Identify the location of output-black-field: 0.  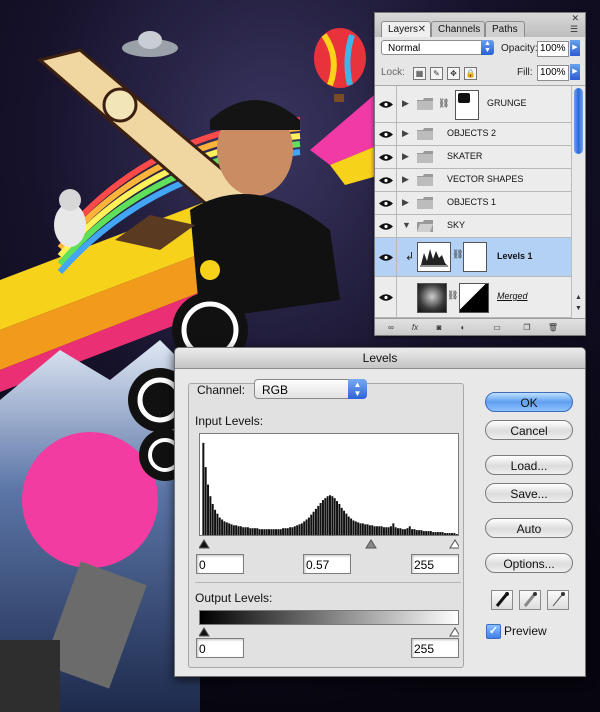
(220, 648).